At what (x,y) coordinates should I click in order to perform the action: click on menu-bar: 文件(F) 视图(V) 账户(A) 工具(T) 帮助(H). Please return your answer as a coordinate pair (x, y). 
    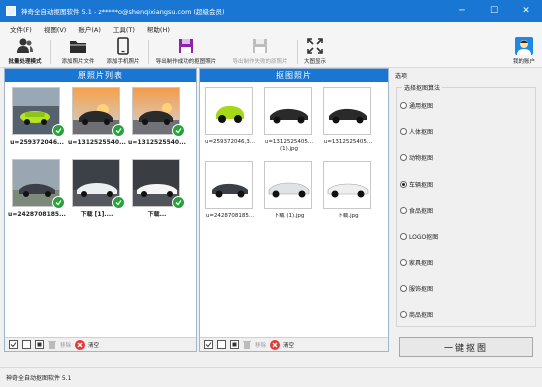
    Looking at the image, I should click on (271, 29).